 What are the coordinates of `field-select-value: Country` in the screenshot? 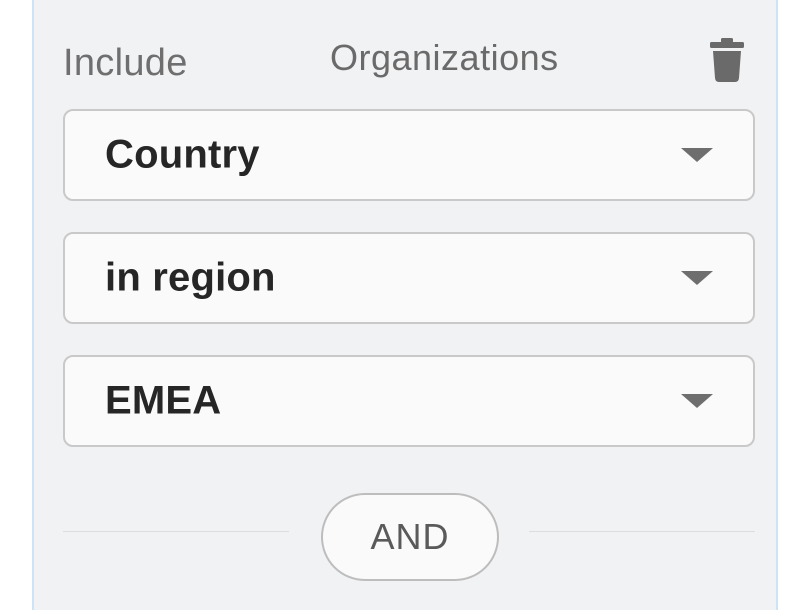 It's located at (182, 154).